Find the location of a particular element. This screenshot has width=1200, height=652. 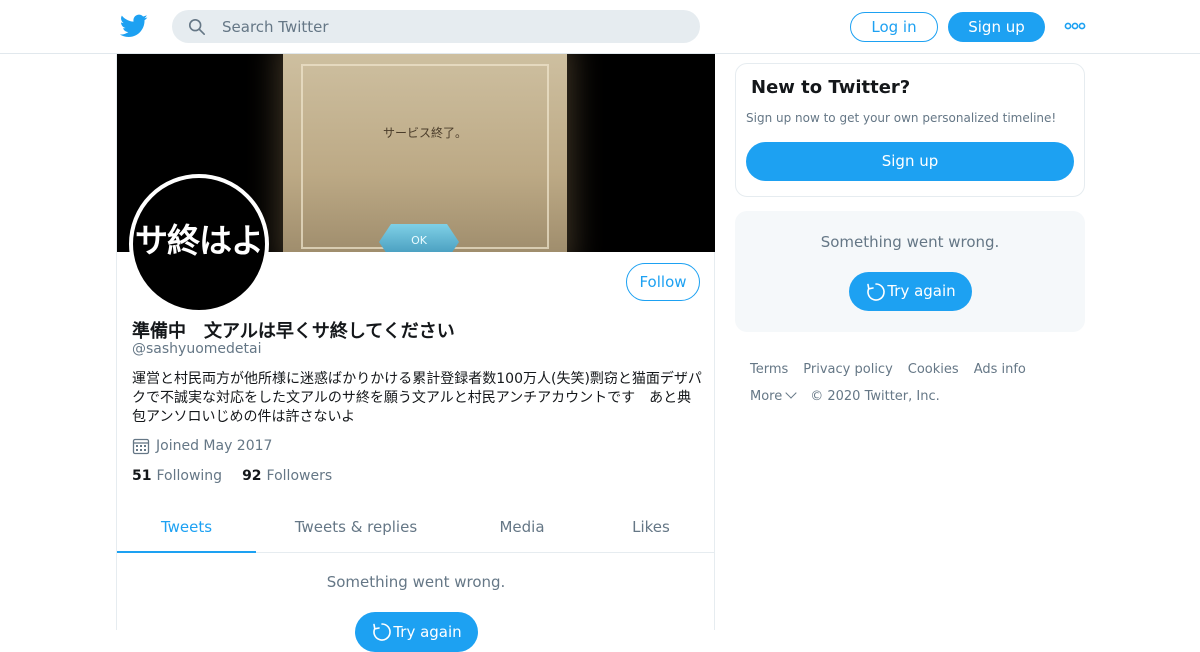

sidebar-try-again-button: Try again is located at coordinates (910, 291).